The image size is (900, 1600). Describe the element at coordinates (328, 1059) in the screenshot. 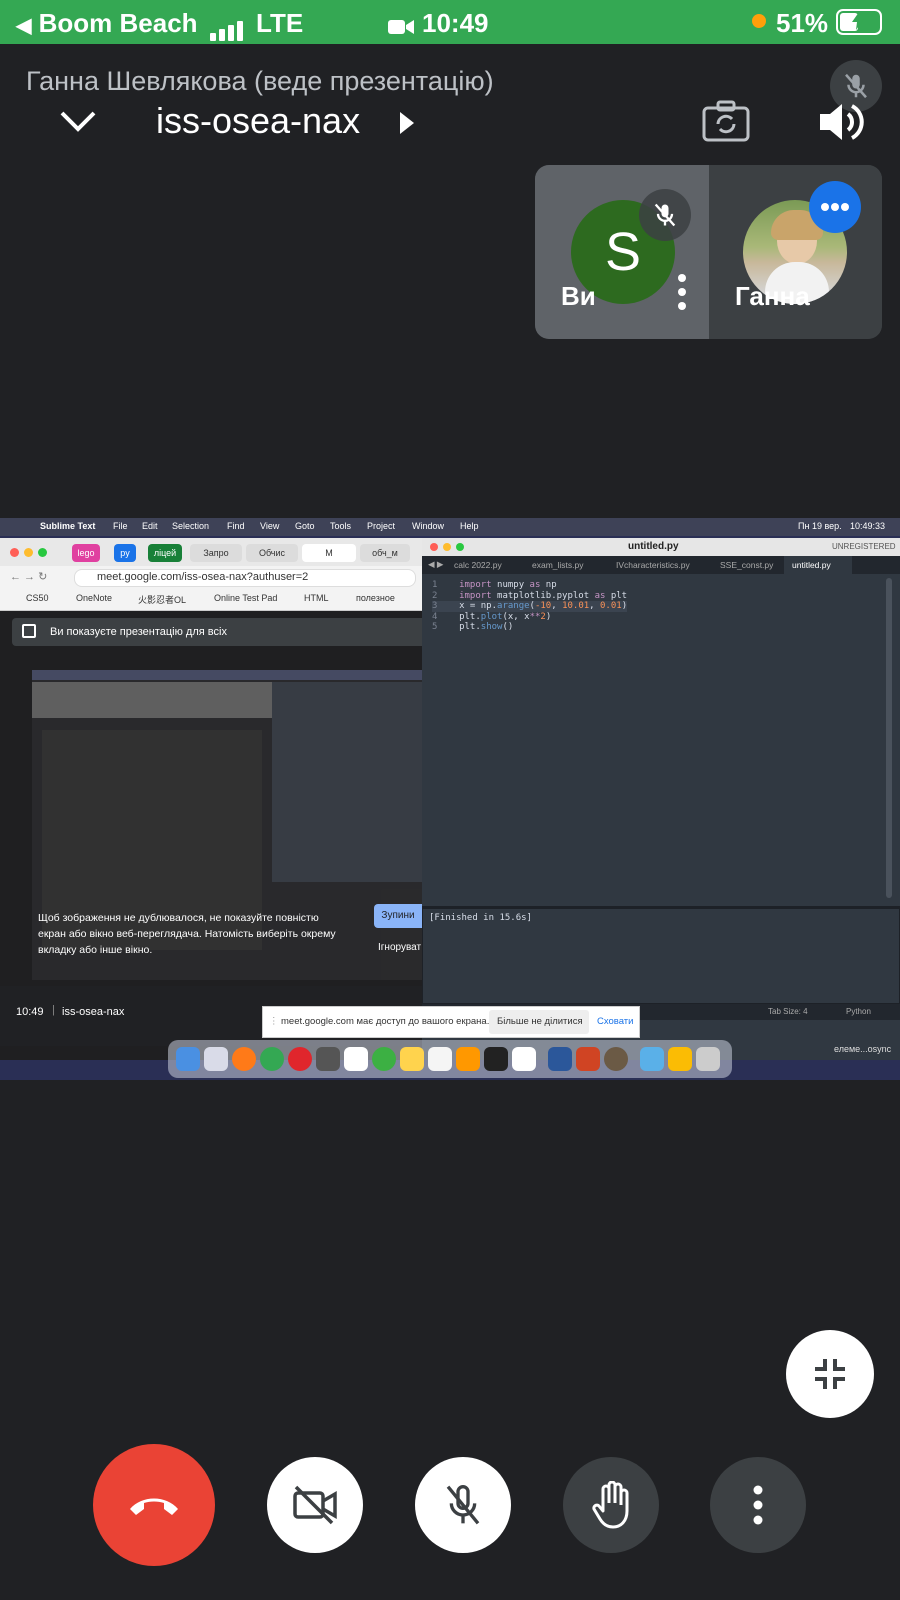

I see `calculator-icon` at that location.